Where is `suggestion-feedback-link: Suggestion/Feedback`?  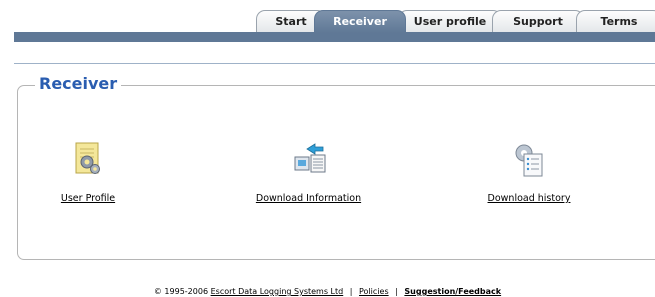
suggestion-feedback-link: Suggestion/Feedback is located at coordinates (452, 291).